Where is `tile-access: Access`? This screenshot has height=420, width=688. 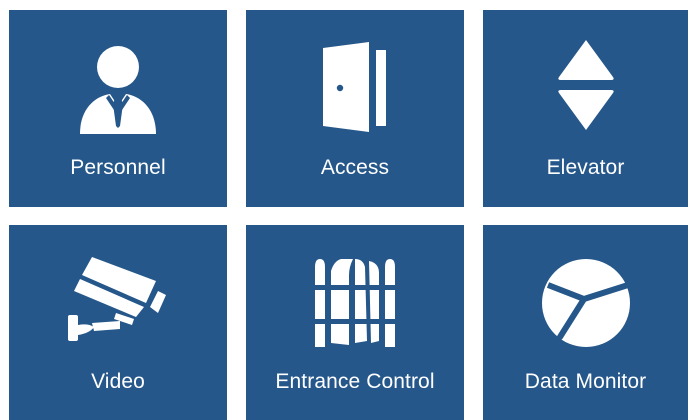 tile-access: Access is located at coordinates (355, 108).